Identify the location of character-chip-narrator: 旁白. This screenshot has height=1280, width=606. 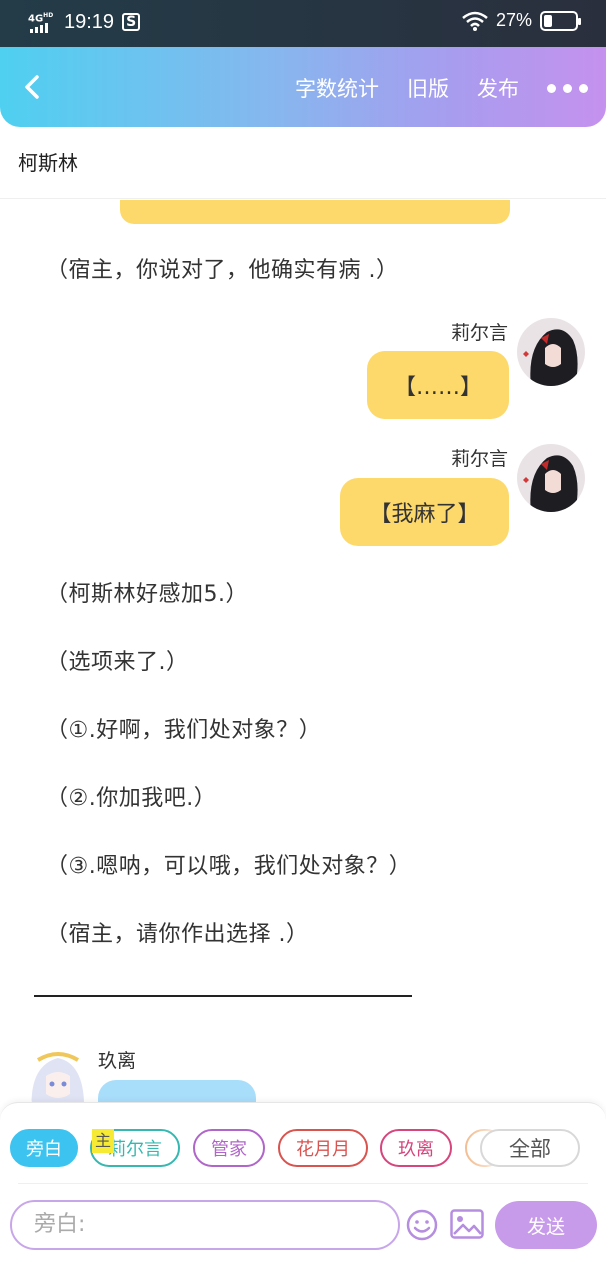
(44, 1148).